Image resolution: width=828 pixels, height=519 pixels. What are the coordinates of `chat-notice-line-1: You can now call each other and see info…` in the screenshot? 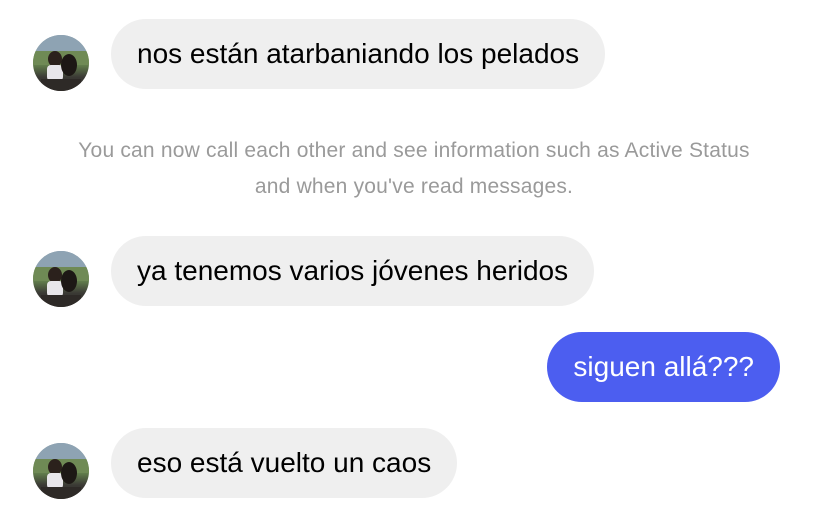 It's located at (414, 150).